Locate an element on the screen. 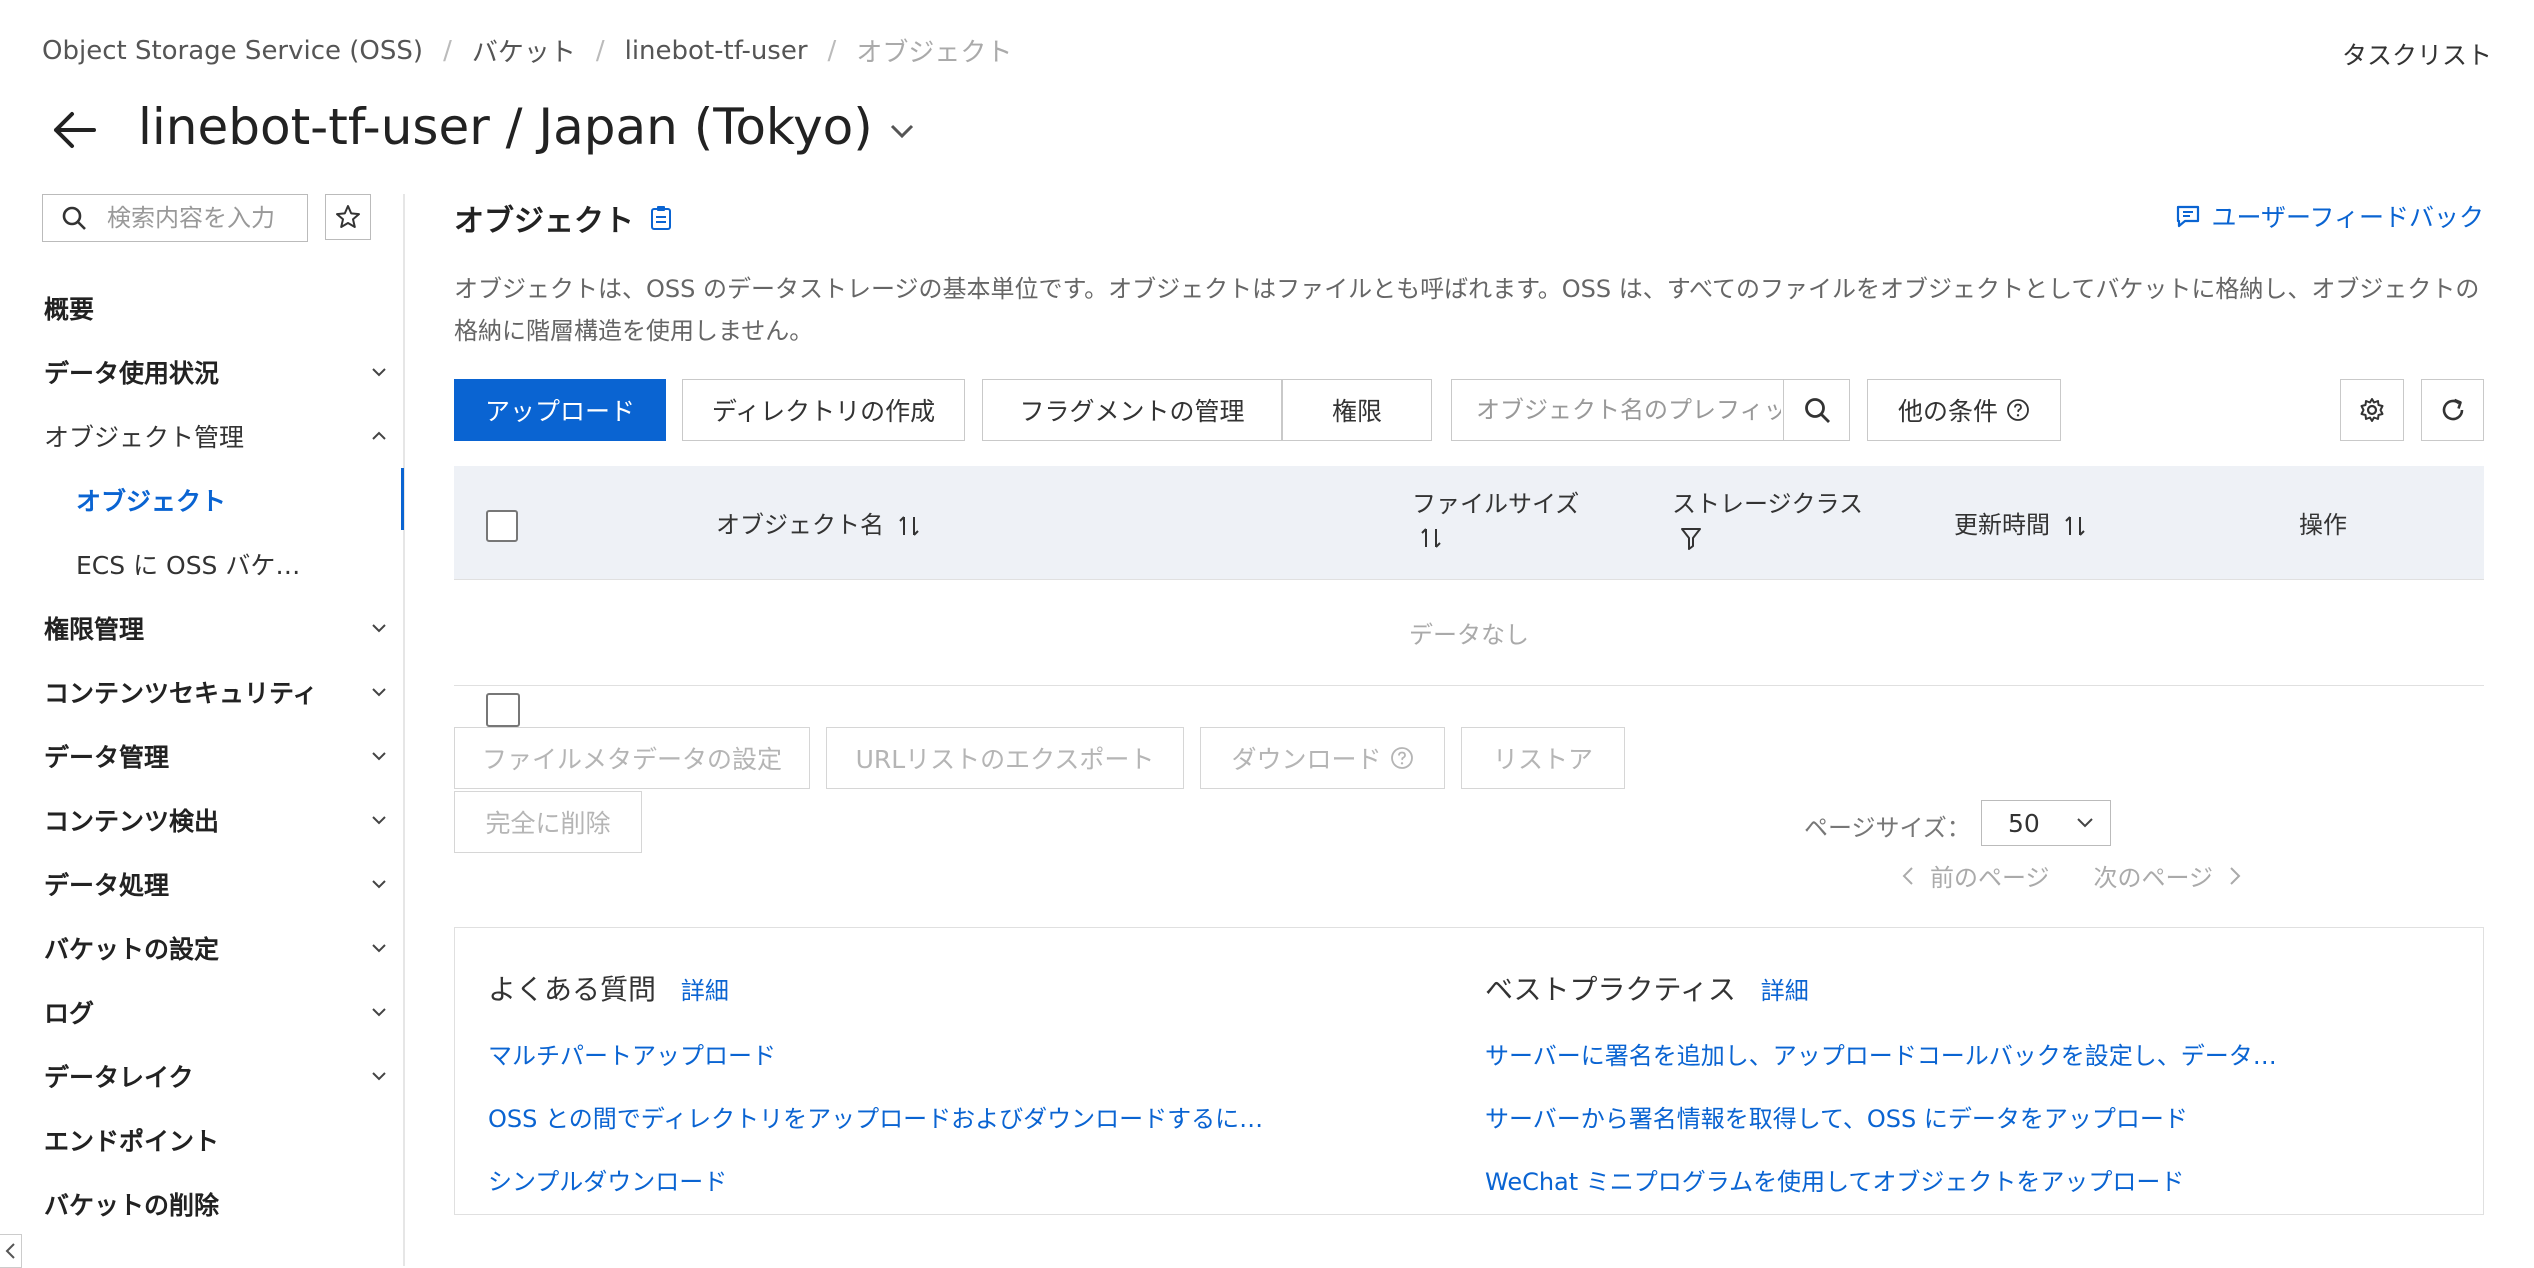  permissions-button: 権限 is located at coordinates (1357, 410).